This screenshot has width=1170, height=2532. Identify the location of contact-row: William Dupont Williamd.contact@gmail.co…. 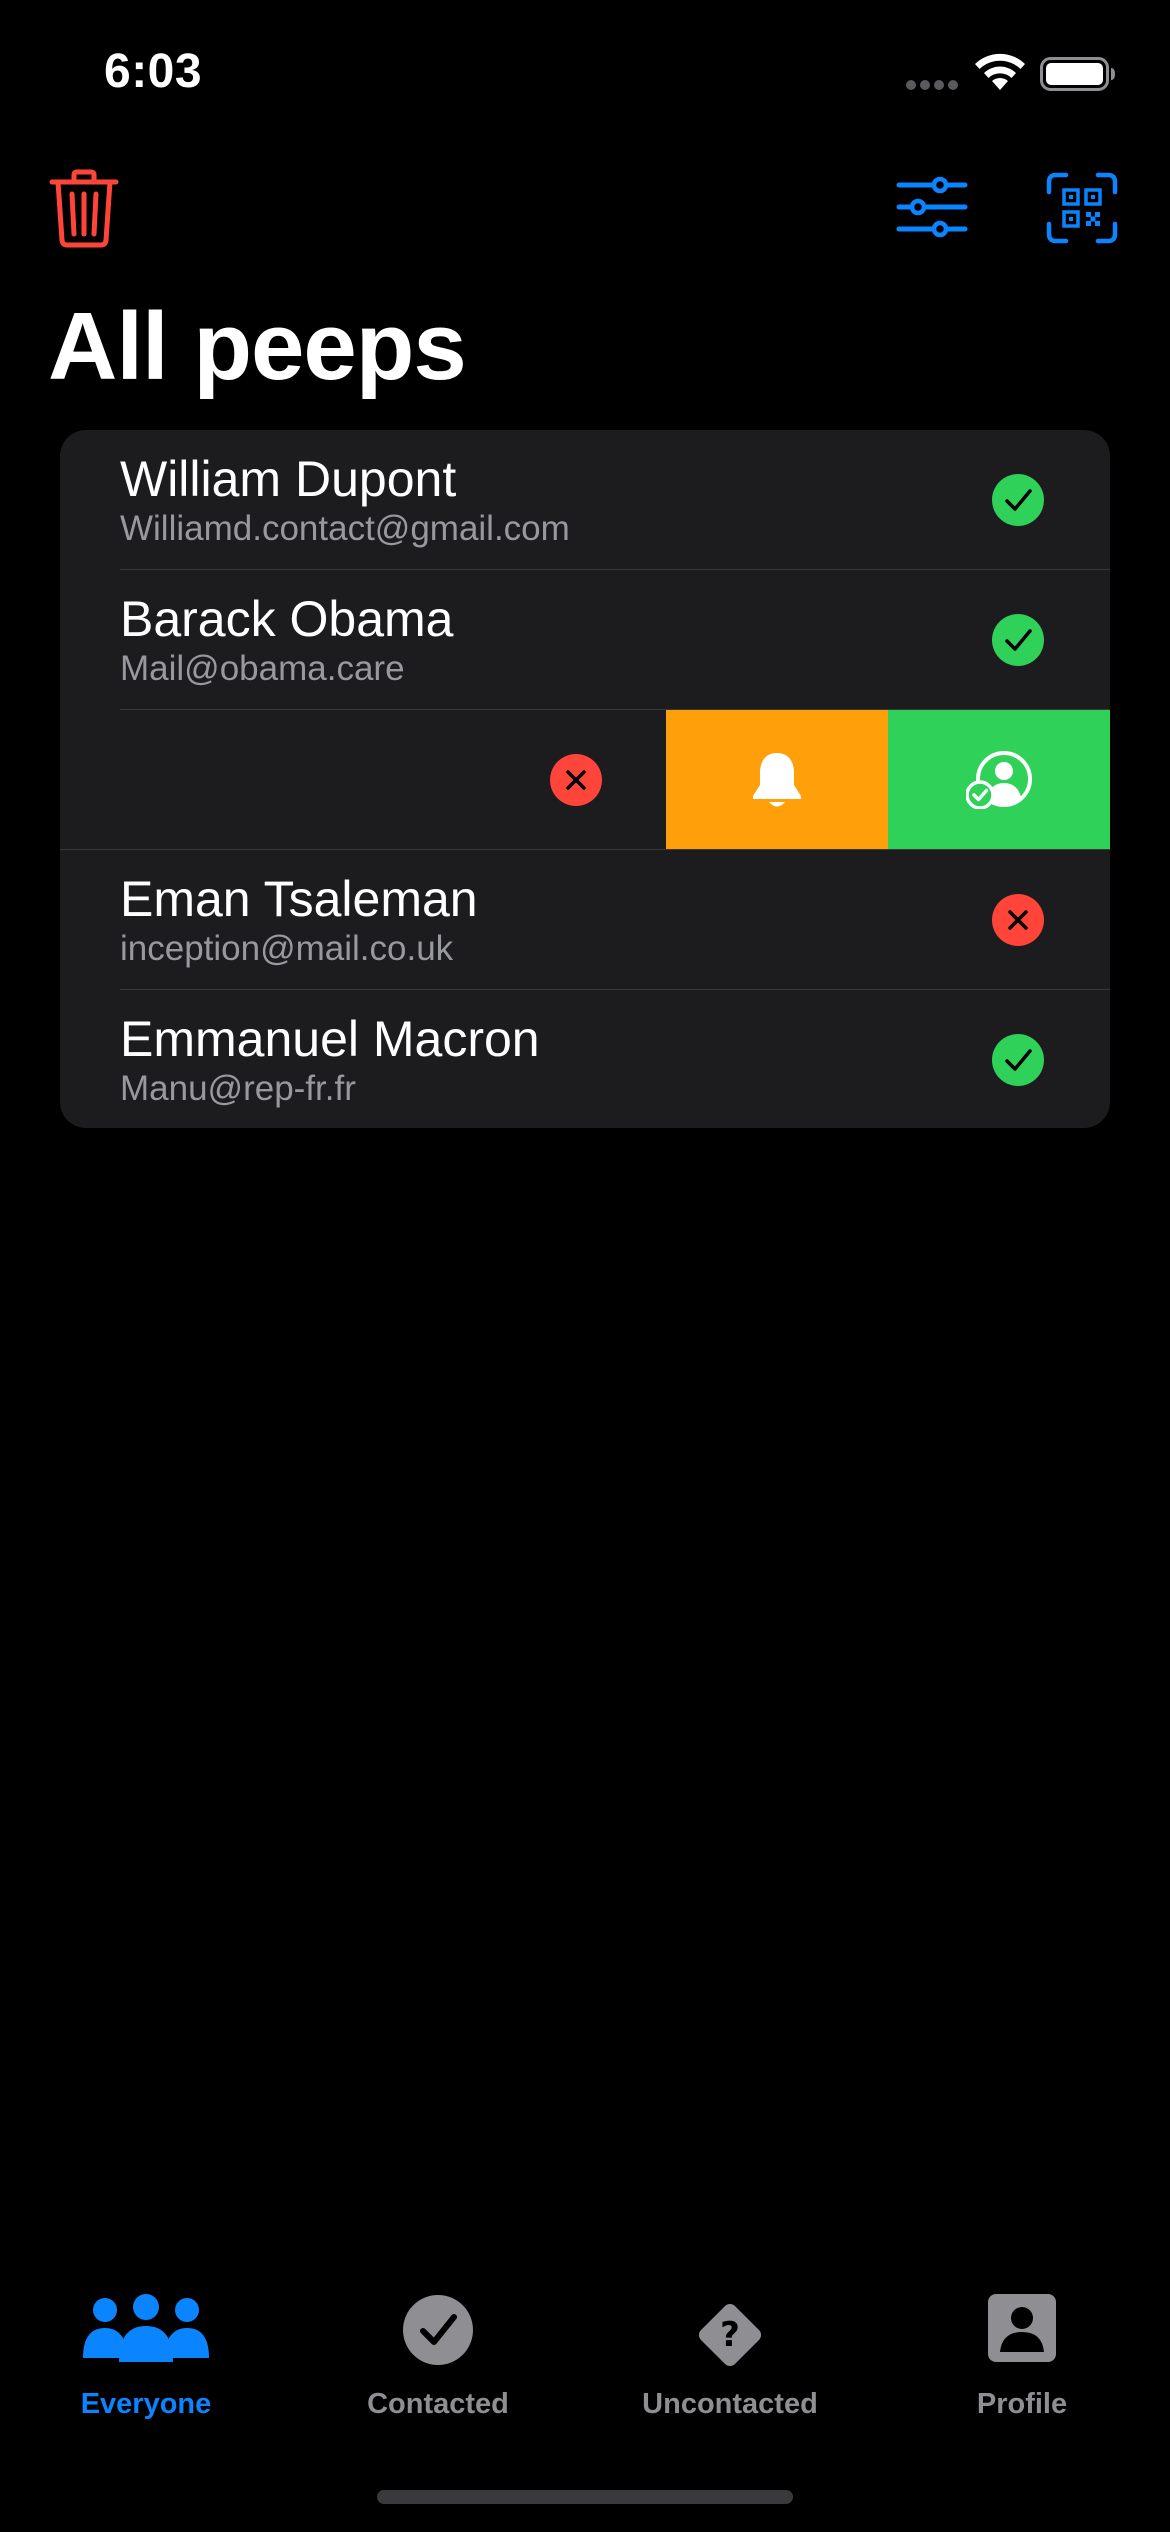
(585, 500).